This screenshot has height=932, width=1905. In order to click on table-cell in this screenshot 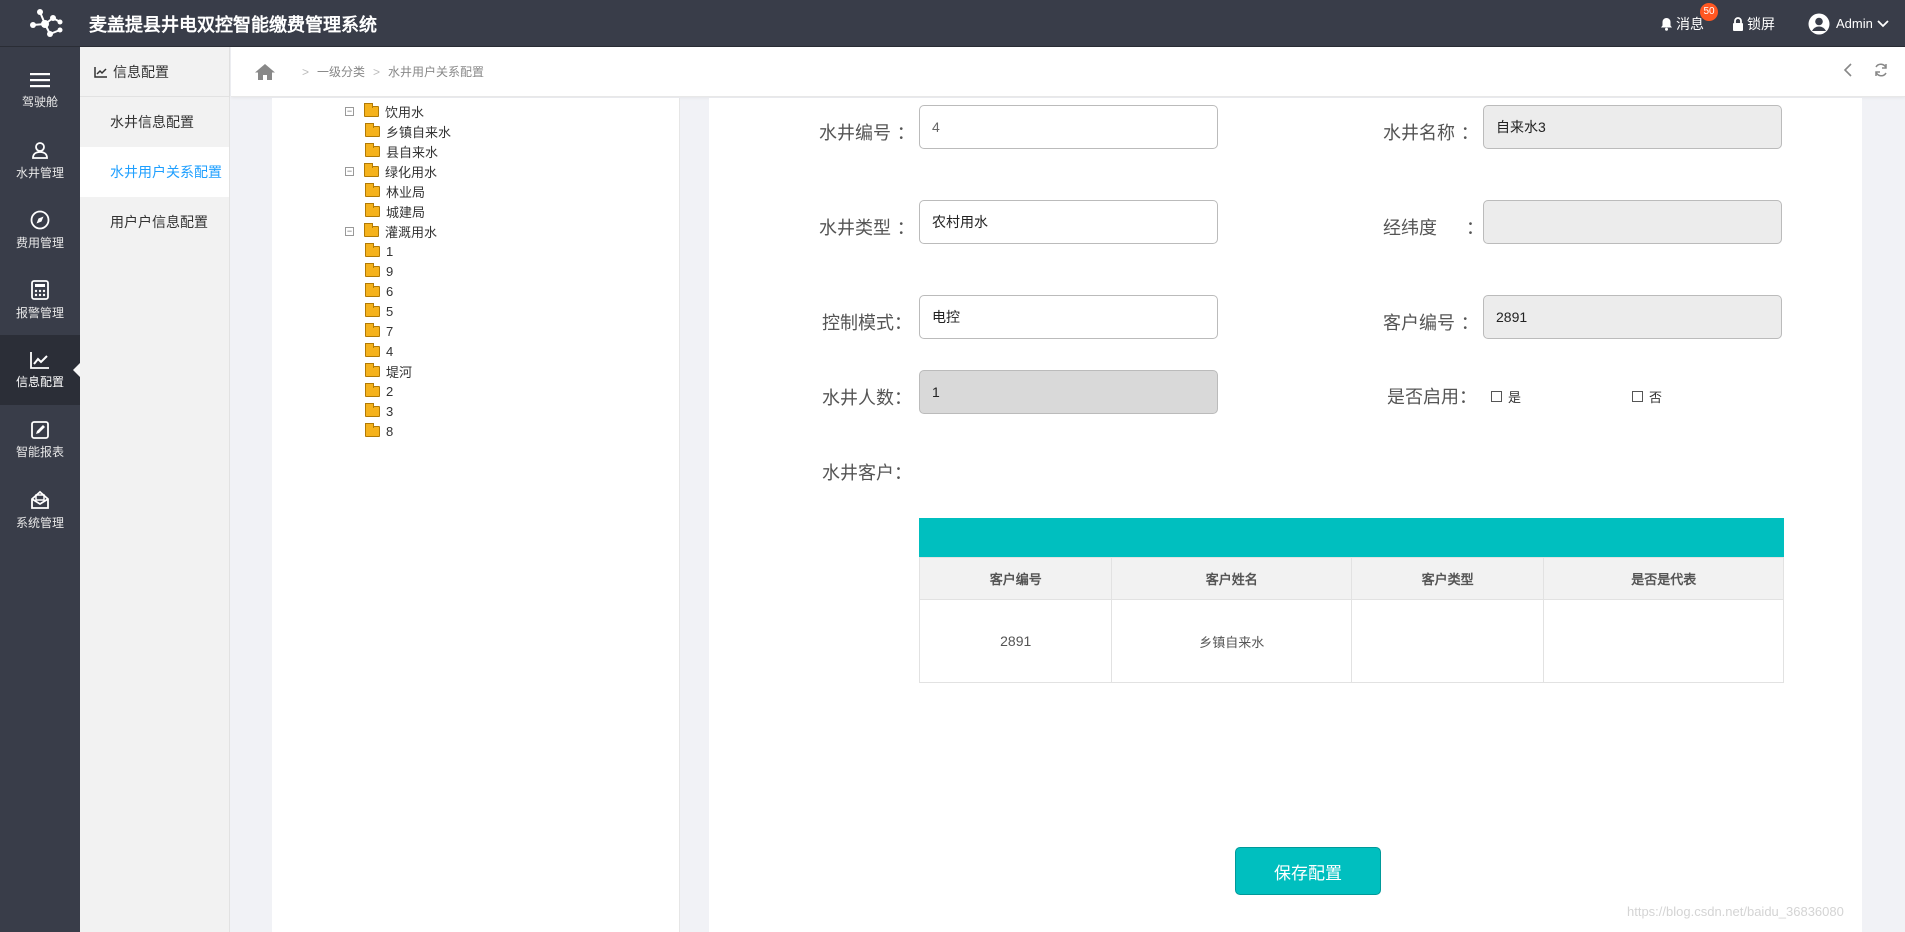, I will do `click(1663, 641)`.